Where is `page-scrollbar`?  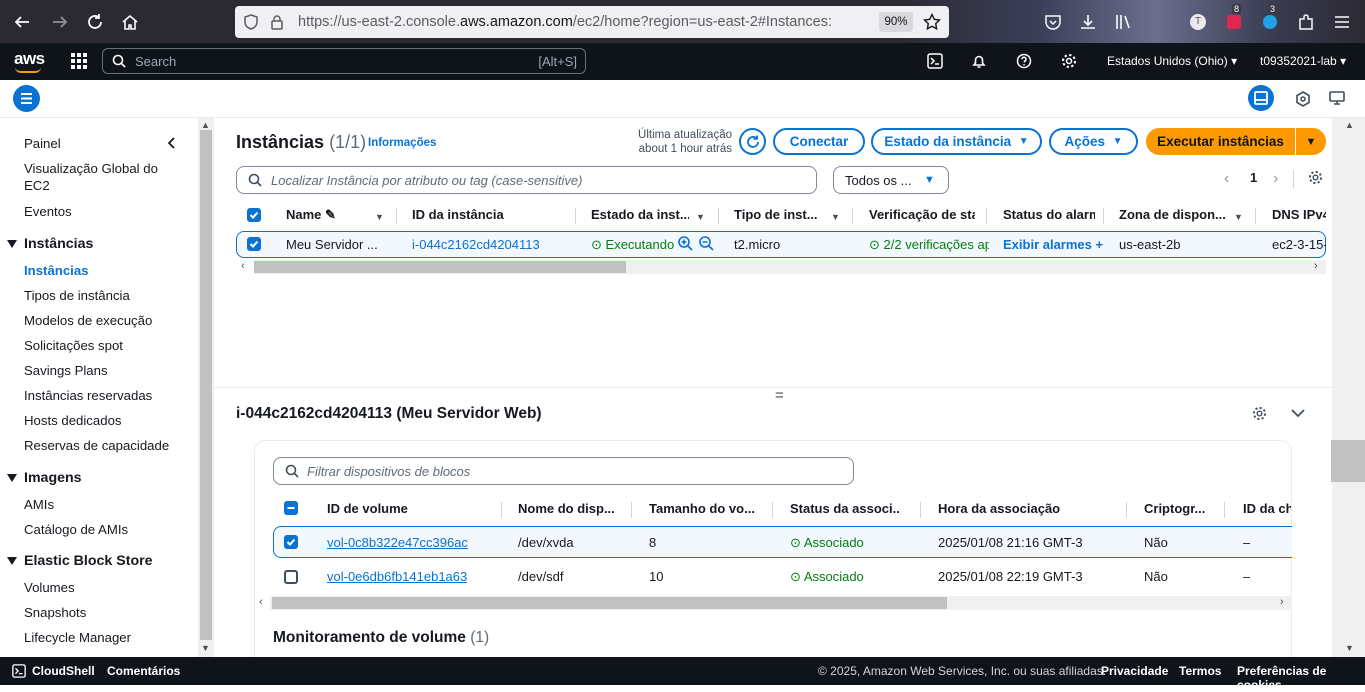 page-scrollbar is located at coordinates (1348, 387).